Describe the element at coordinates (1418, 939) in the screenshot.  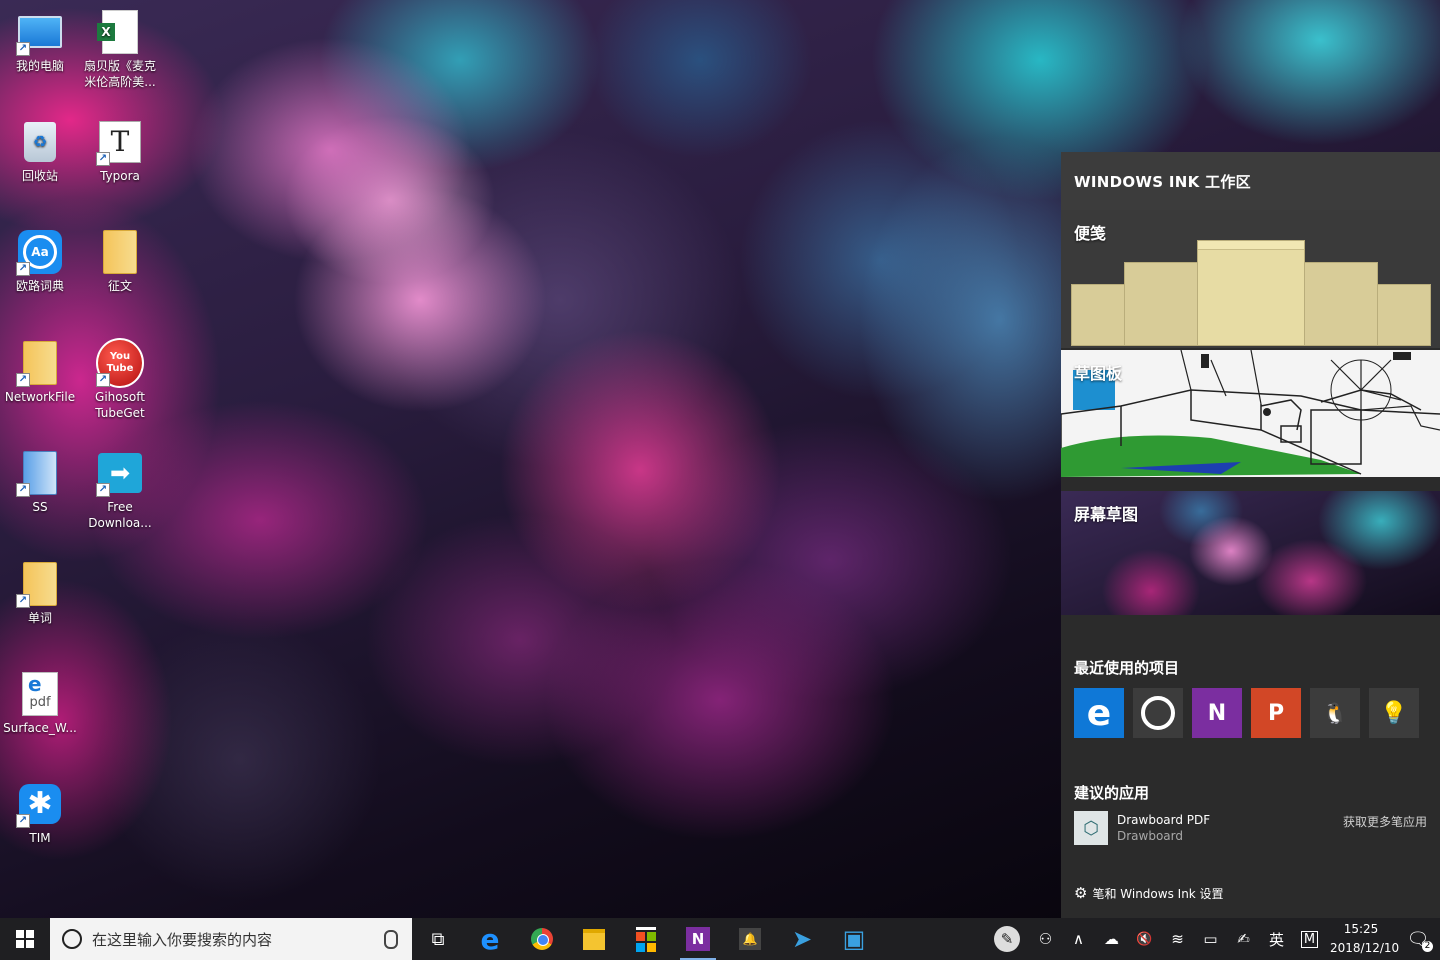
I see `action-center-button: 🗨 2` at that location.